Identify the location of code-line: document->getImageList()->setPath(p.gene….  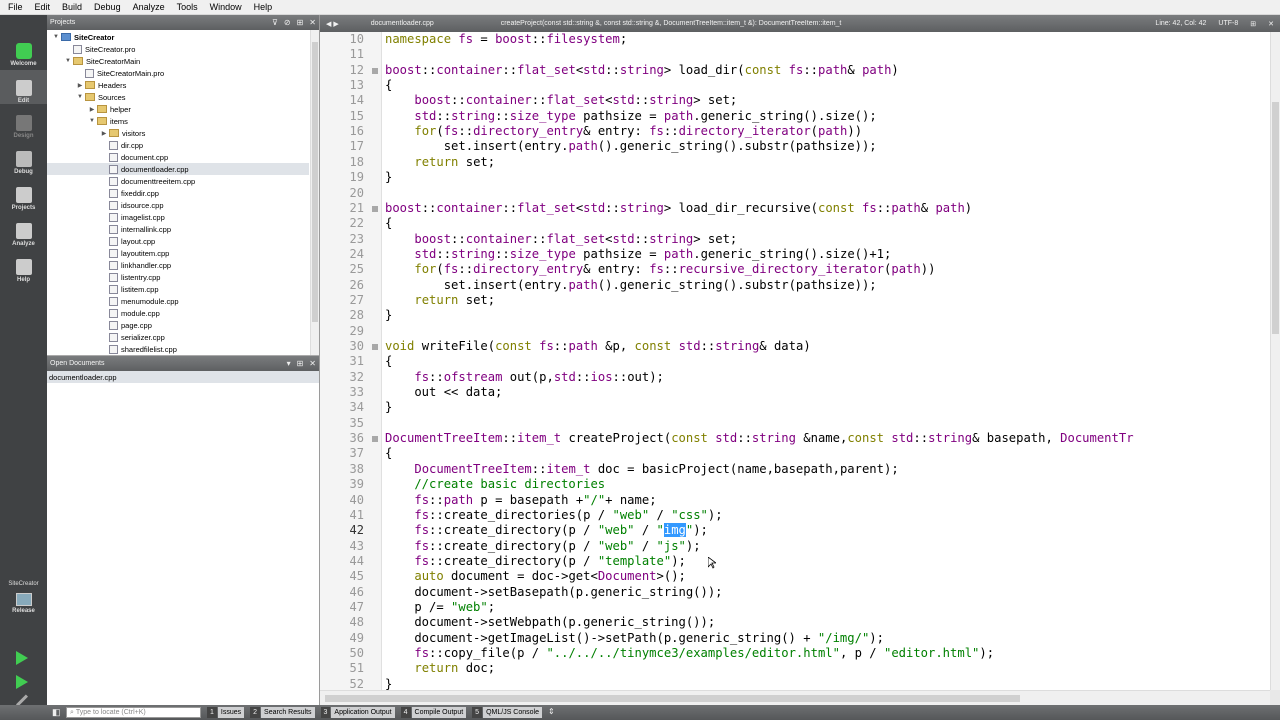
(634, 638).